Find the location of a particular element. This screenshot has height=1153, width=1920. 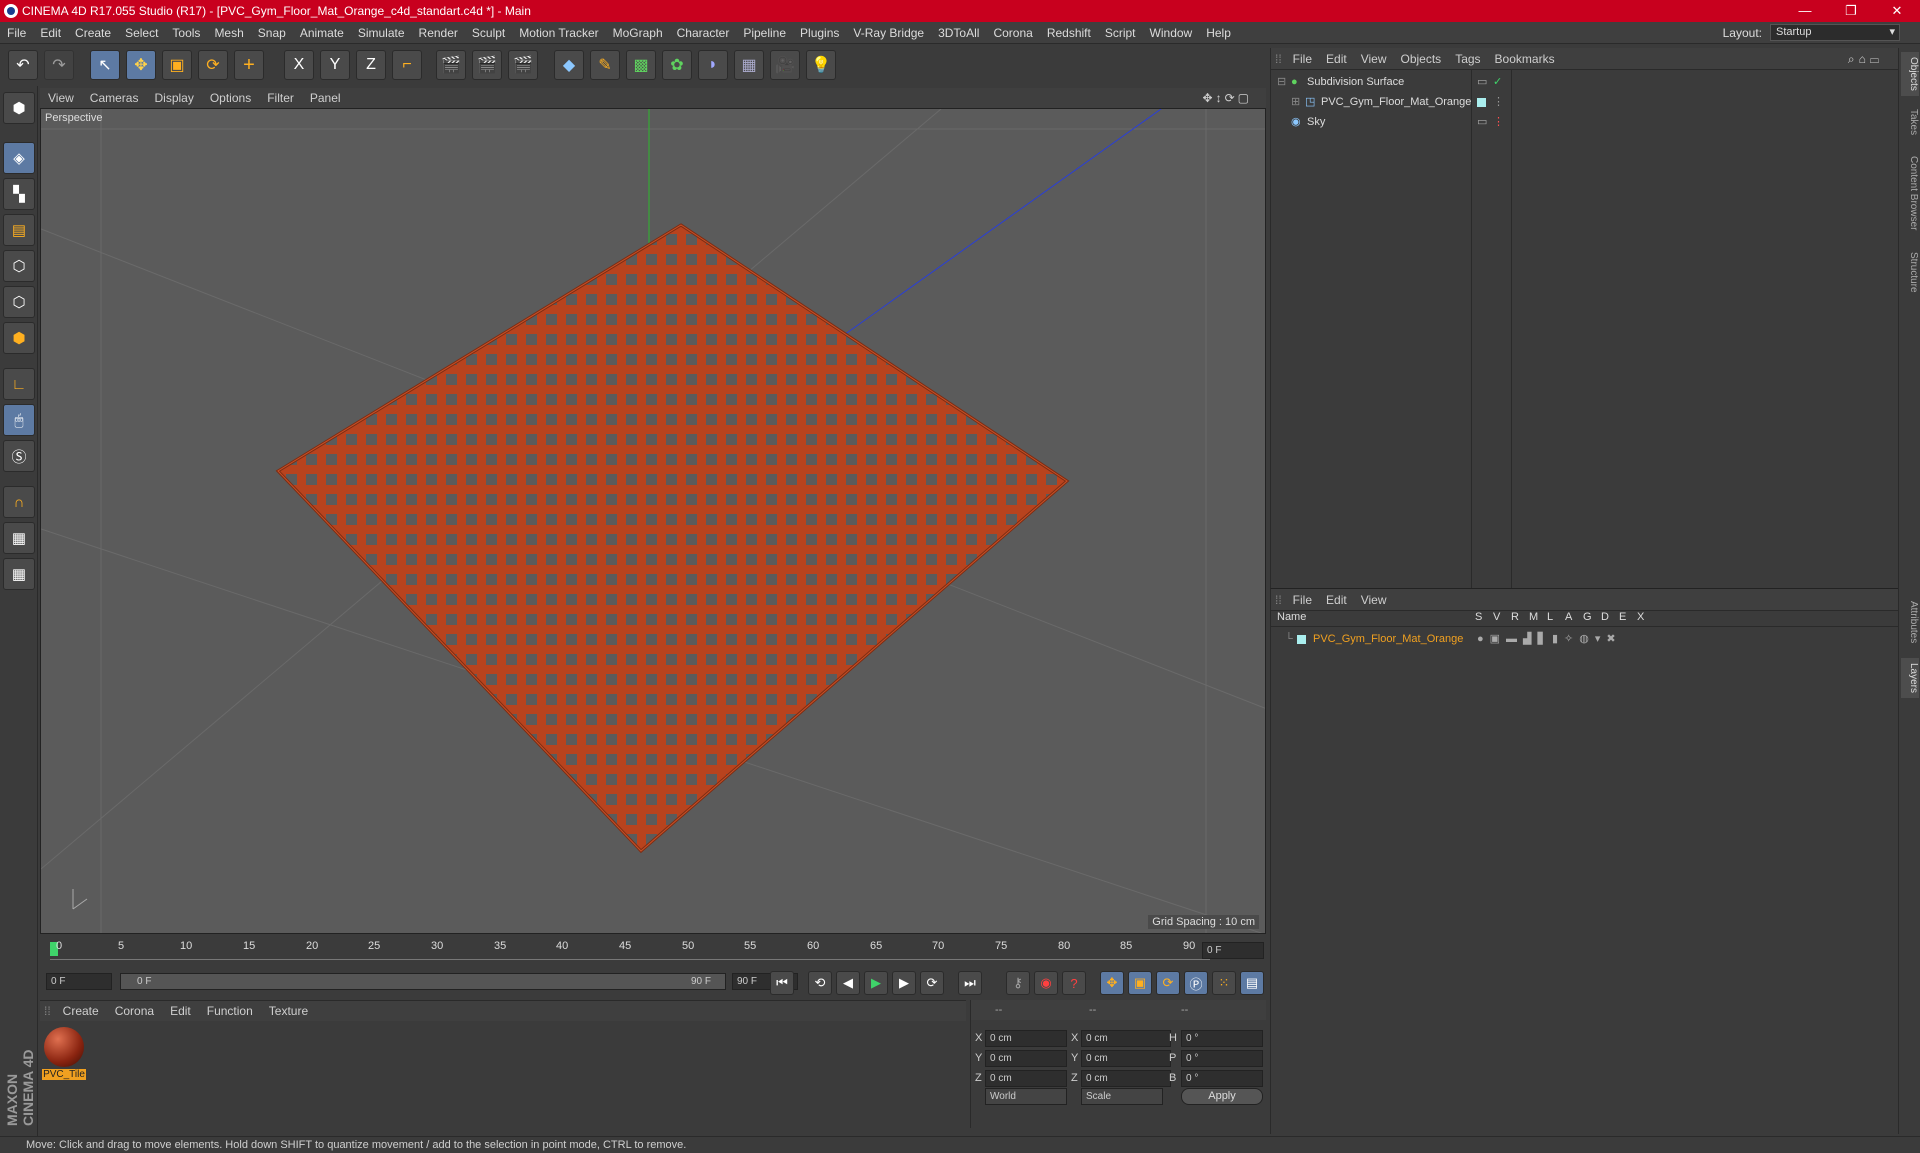

menu-tools: Tools is located at coordinates (186, 33).